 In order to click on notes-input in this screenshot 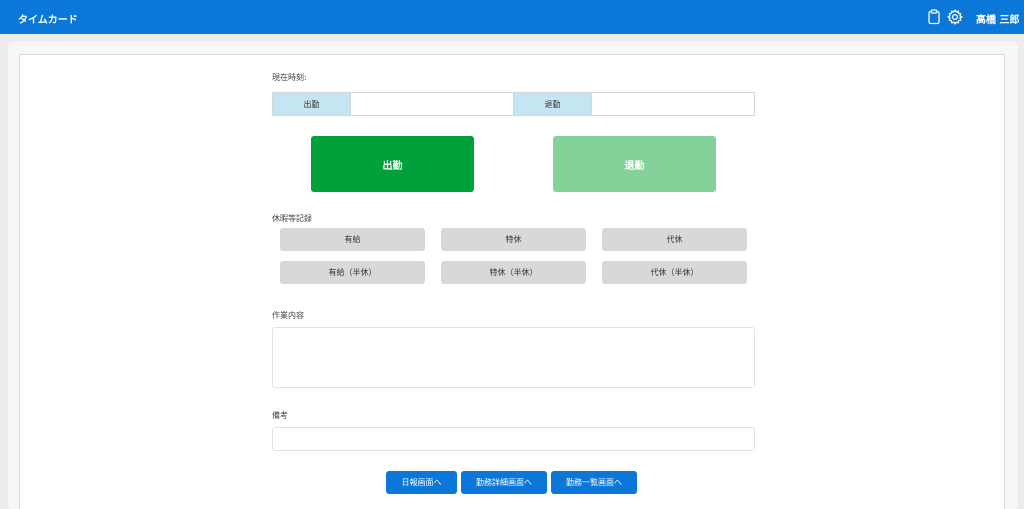, I will do `click(513, 439)`.